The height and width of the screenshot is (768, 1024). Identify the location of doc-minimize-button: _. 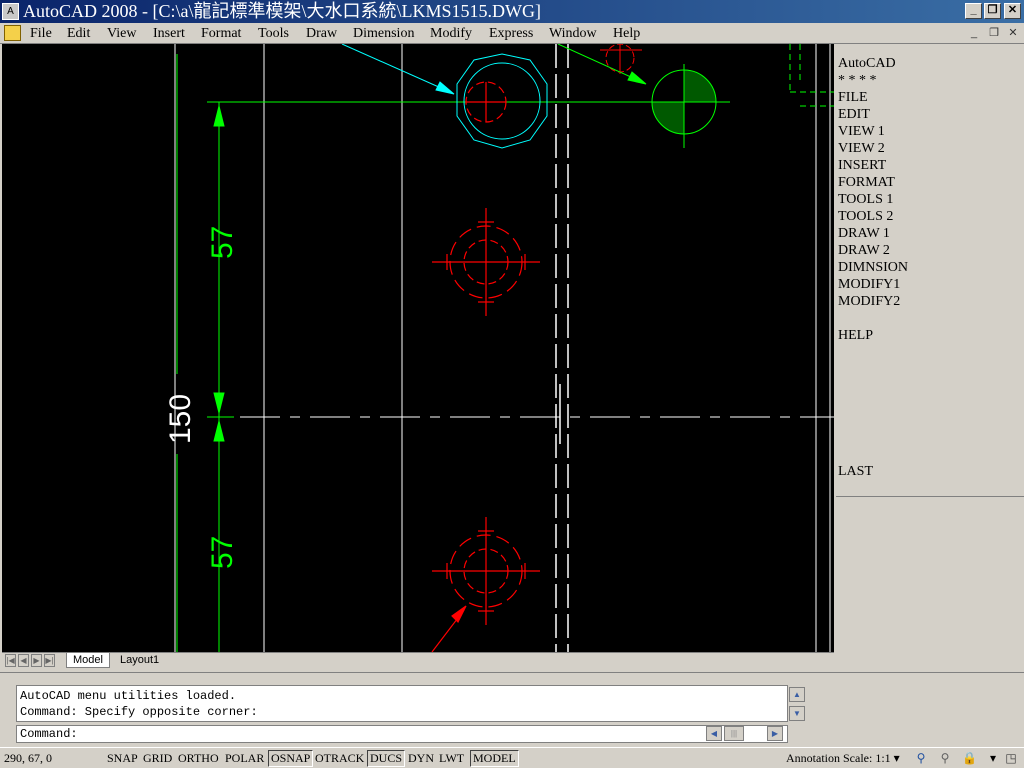
(974, 33).